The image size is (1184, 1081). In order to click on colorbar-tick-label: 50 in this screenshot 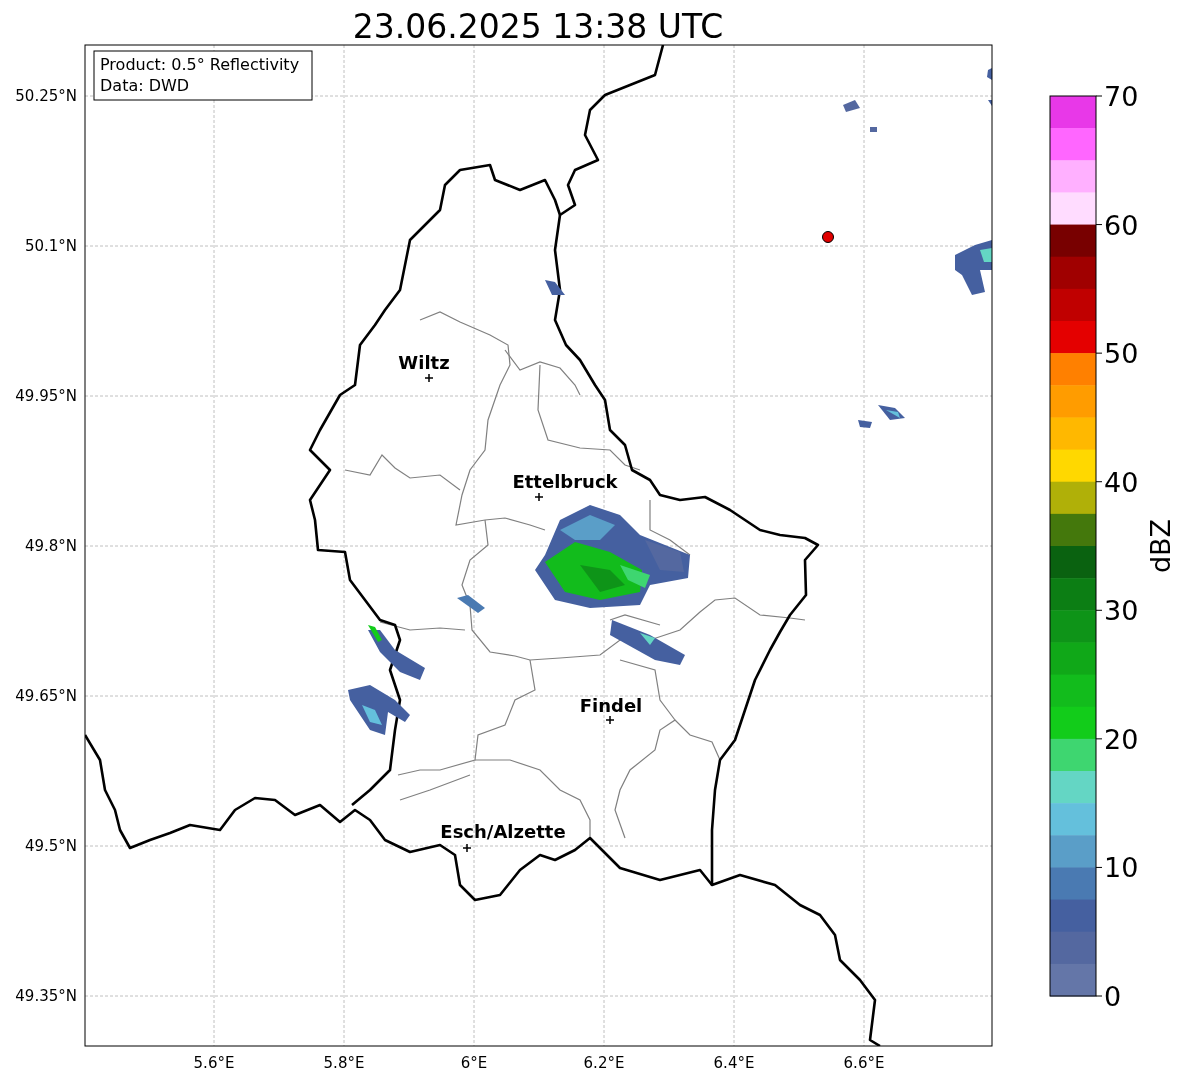, I will do `click(1121, 354)`.